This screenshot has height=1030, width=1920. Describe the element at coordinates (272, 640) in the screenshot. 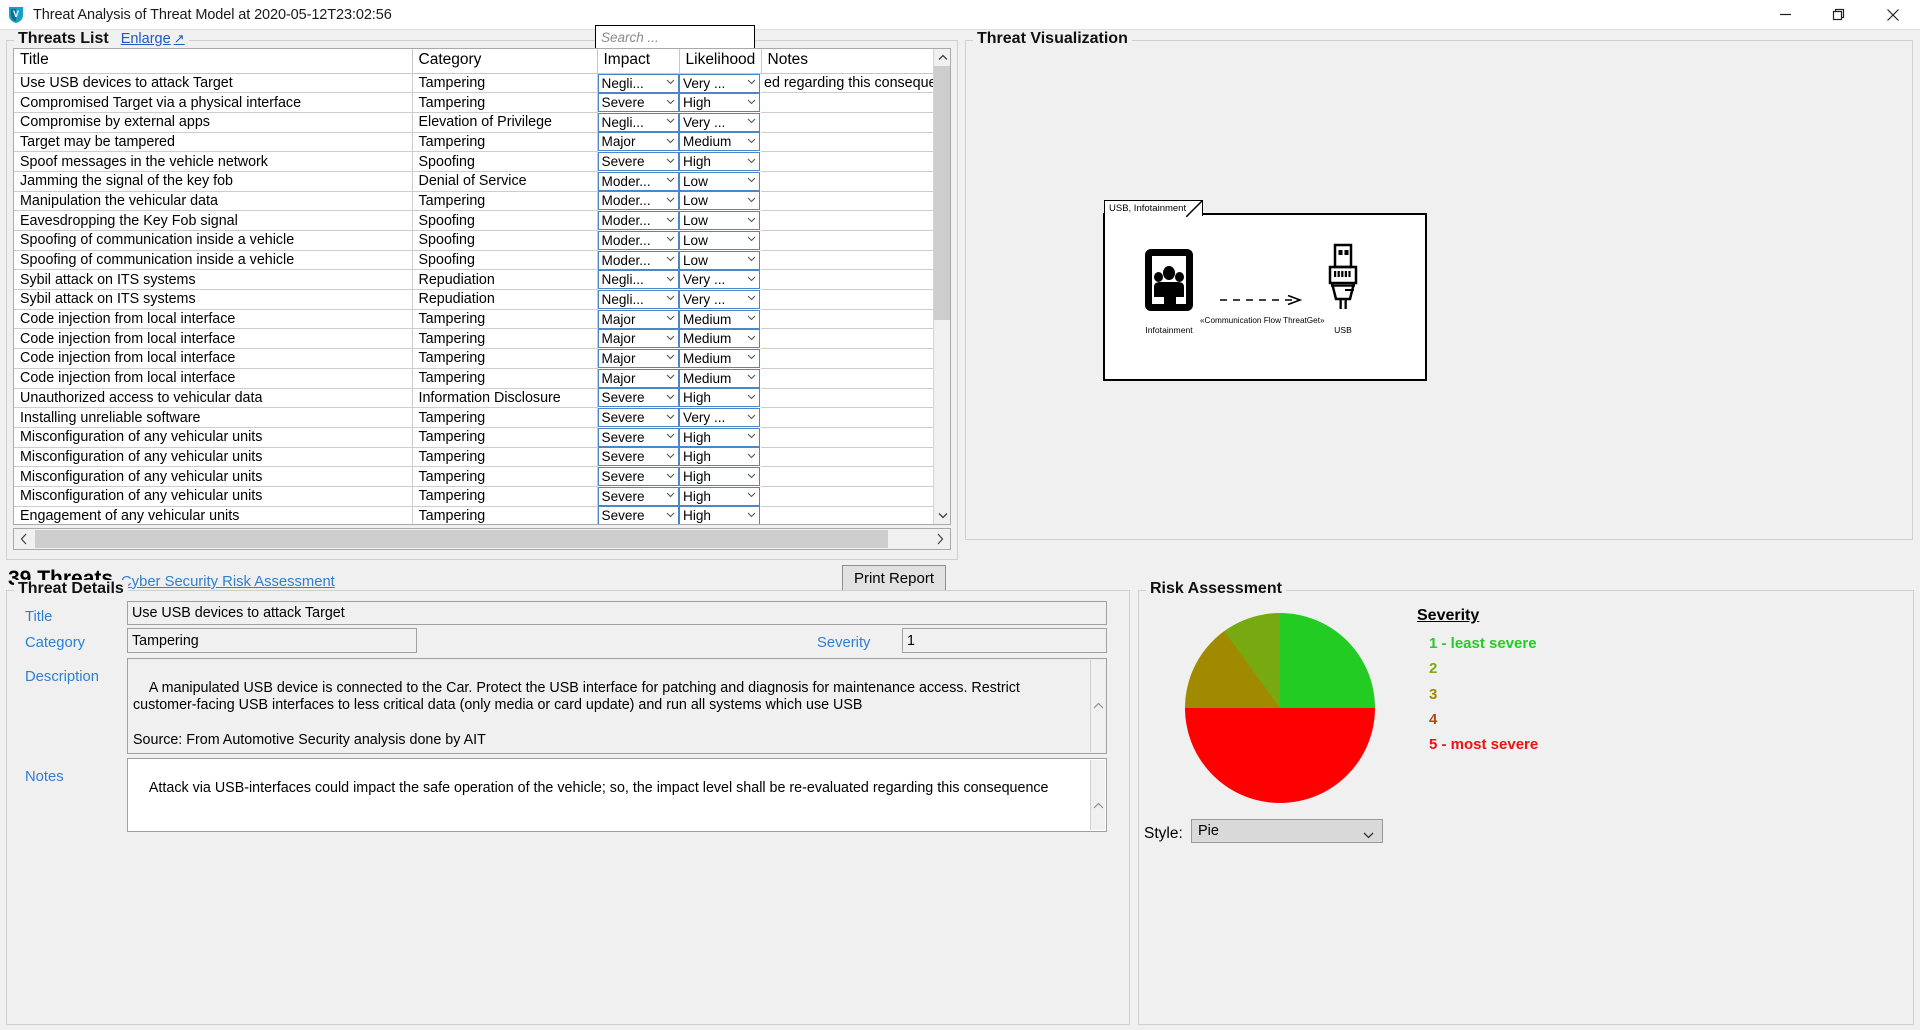

I see `category-field` at that location.